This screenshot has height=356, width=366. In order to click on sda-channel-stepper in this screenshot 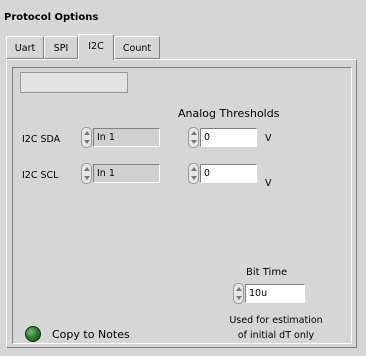, I will do `click(86, 137)`.